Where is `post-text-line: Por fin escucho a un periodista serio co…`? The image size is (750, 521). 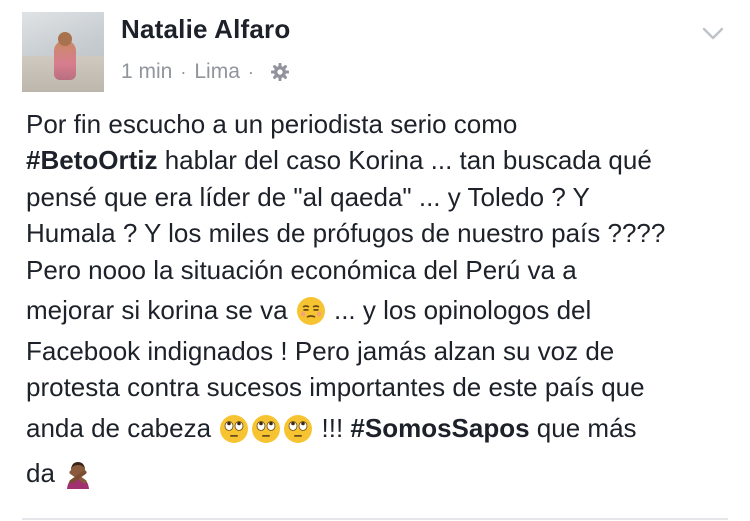
post-text-line: Por fin escucho a un periodista serio co… is located at coordinates (272, 124).